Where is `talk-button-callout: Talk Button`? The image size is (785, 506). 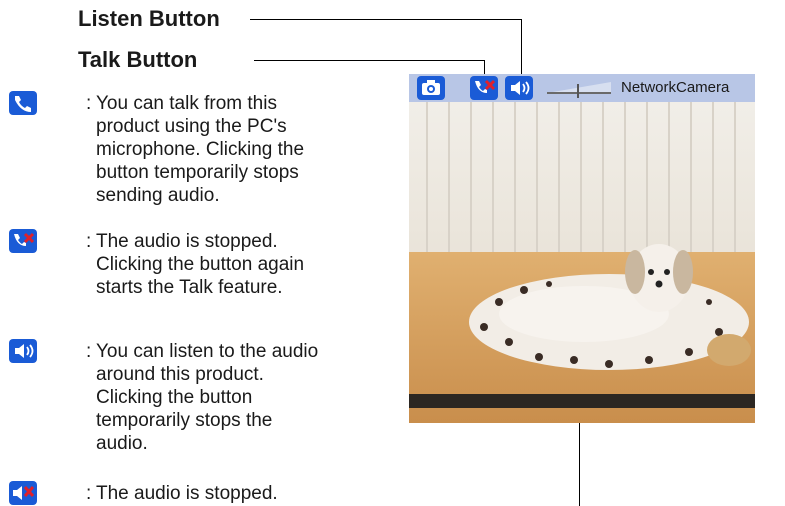 talk-button-callout: Talk Button is located at coordinates (138, 59).